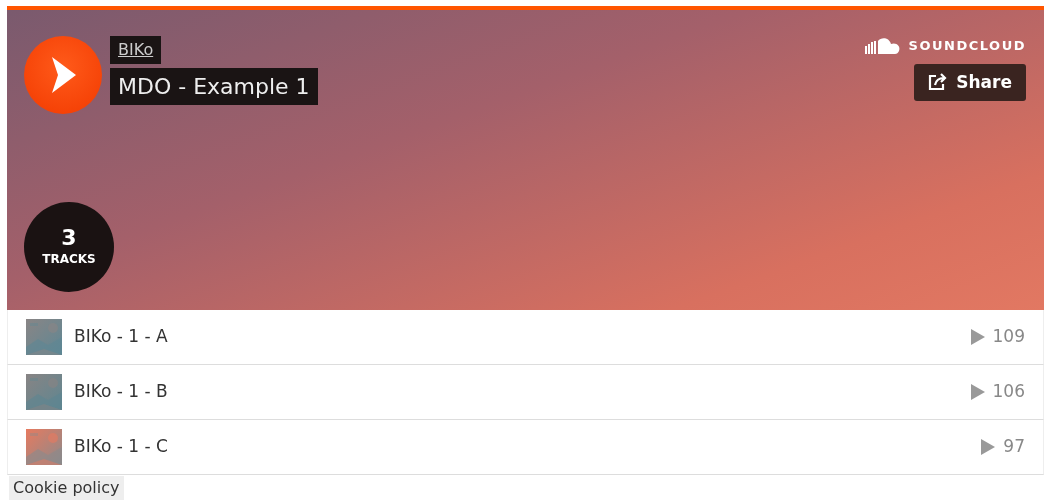  What do you see at coordinates (69, 238) in the screenshot?
I see `track-count: 3` at bounding box center [69, 238].